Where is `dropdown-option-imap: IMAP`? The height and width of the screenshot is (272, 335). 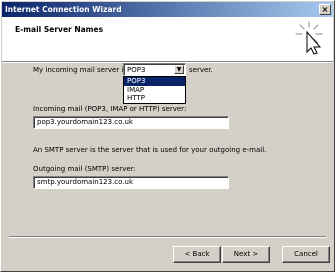 dropdown-option-imap: IMAP is located at coordinates (154, 90).